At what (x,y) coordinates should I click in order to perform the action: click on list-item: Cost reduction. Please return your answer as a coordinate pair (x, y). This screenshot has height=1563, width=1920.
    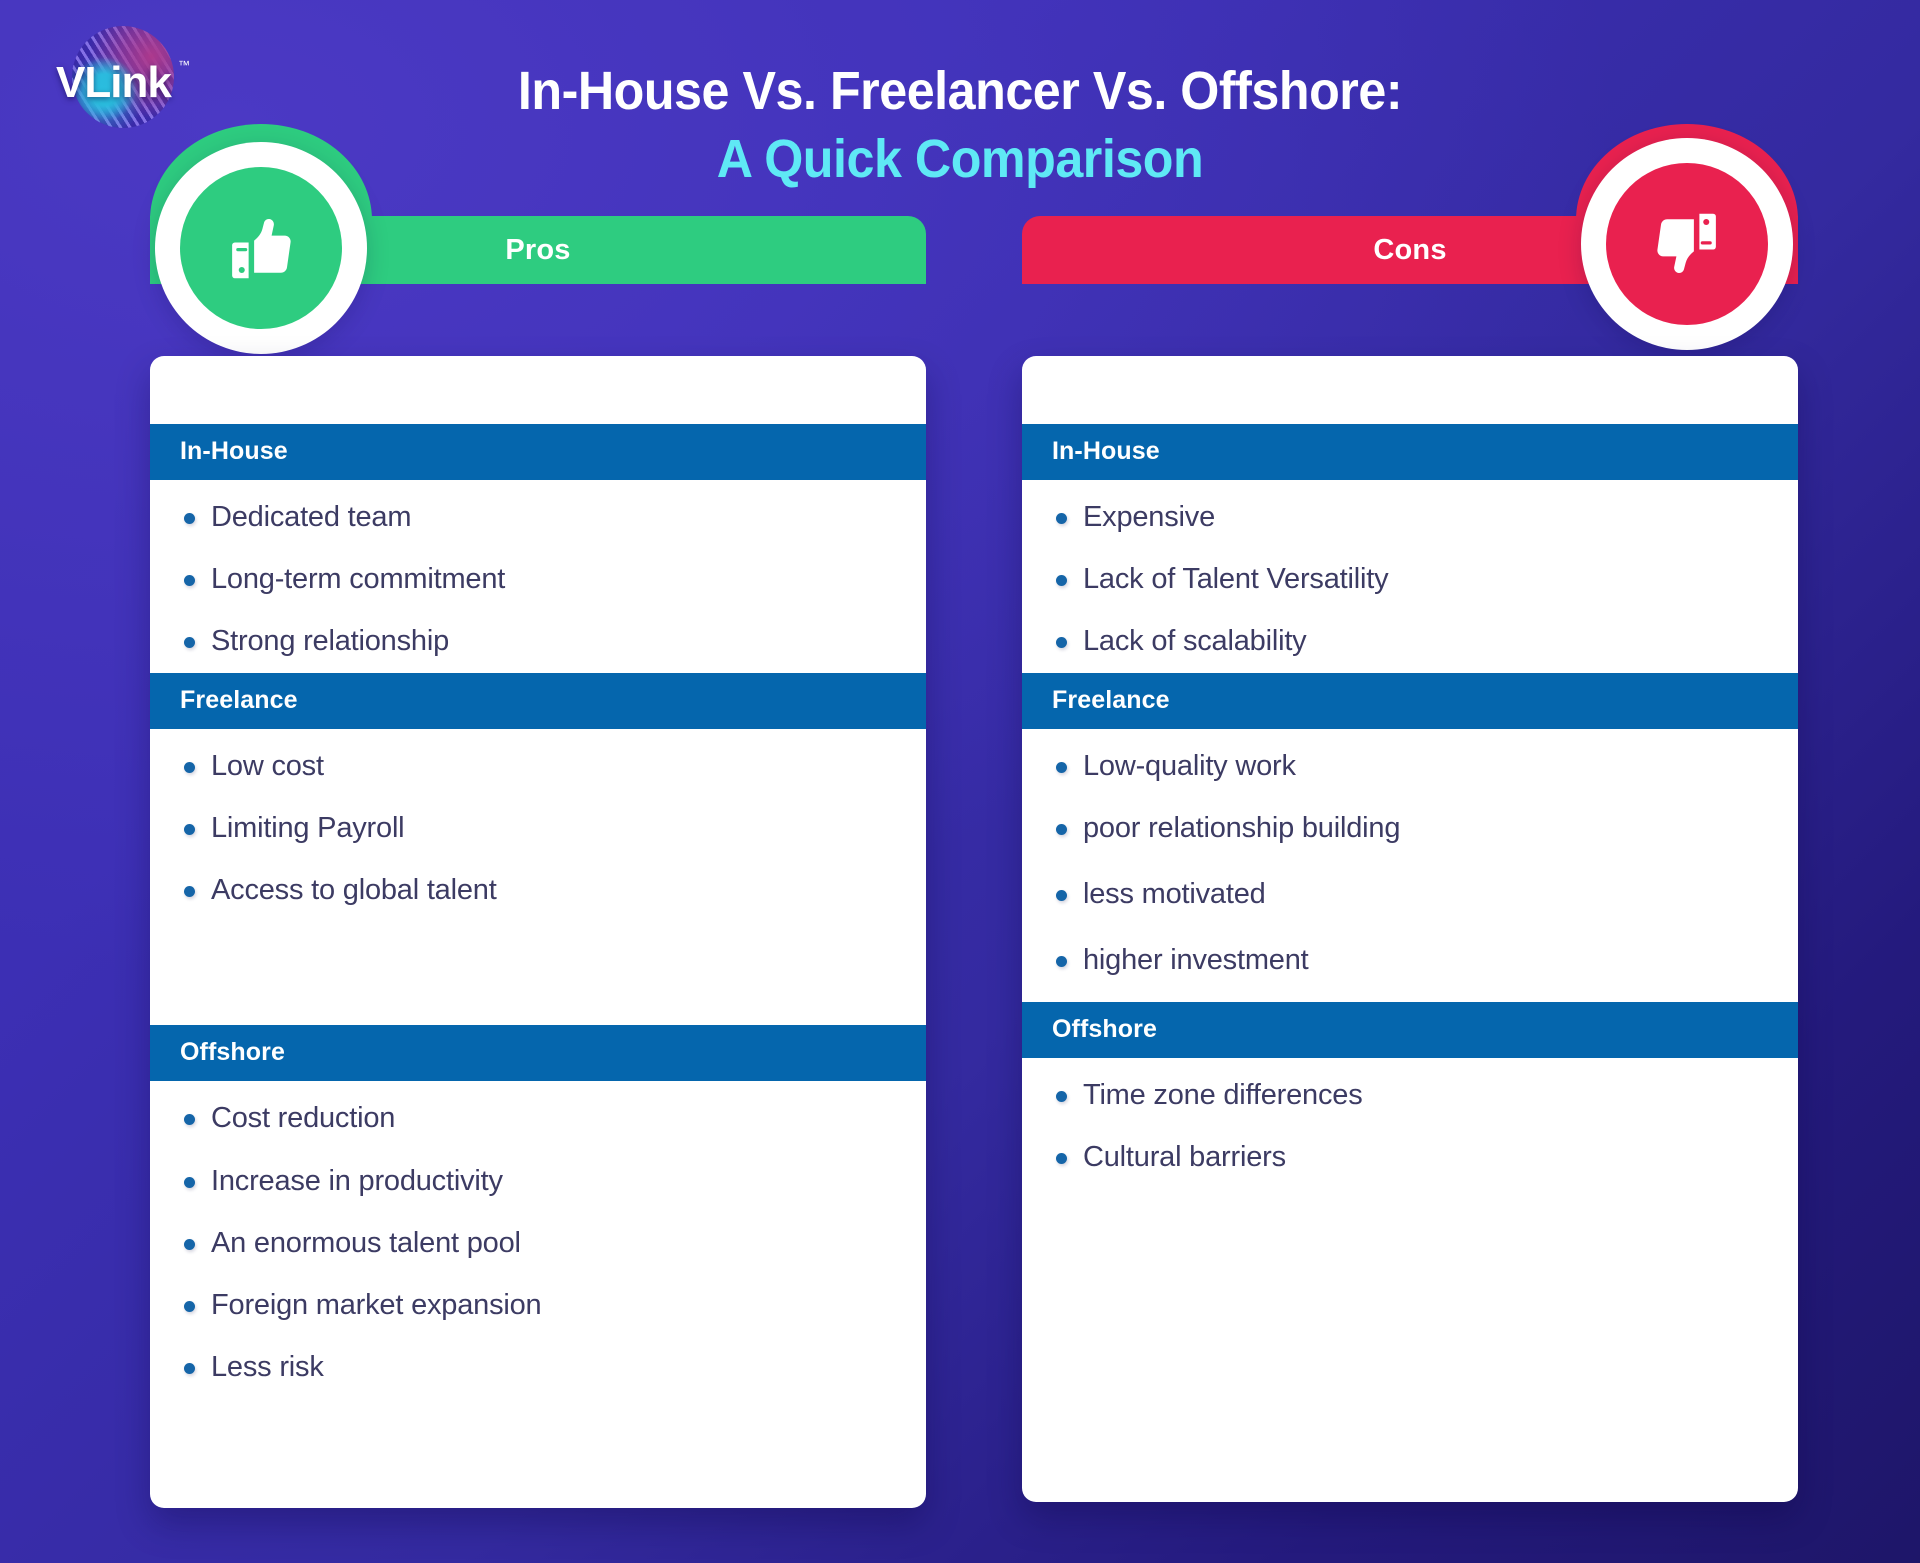
    Looking at the image, I should click on (540, 1118).